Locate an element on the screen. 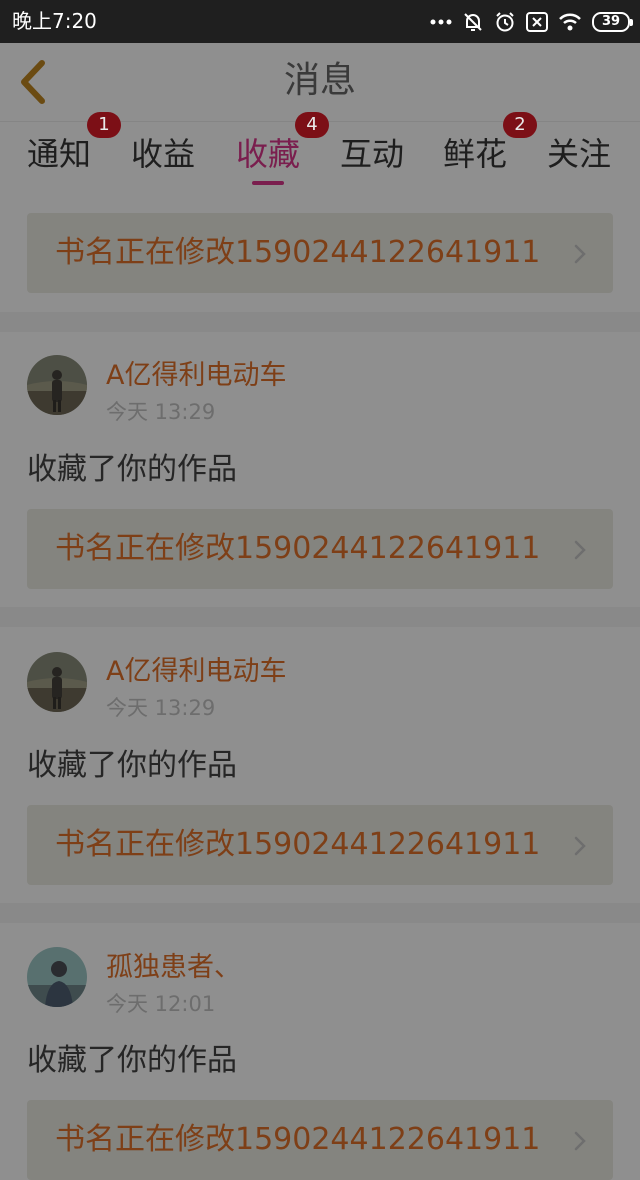  tab-interactions: 互动 is located at coordinates (372, 154).